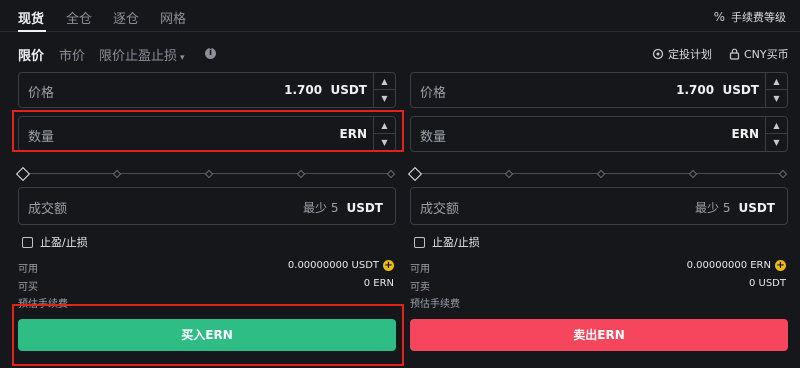 Image resolution: width=800 pixels, height=368 pixels. What do you see at coordinates (756, 208) in the screenshot?
I see `sell-amount-unit: USDT` at bounding box center [756, 208].